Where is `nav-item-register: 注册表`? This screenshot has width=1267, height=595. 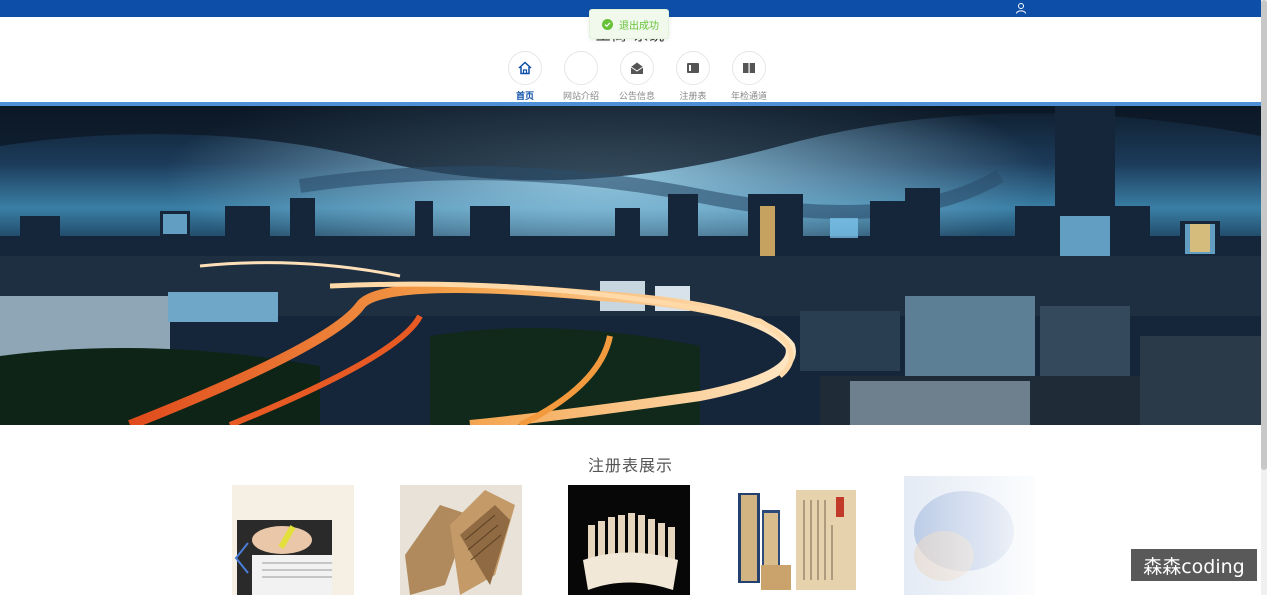 nav-item-register: 注册表 is located at coordinates (693, 76).